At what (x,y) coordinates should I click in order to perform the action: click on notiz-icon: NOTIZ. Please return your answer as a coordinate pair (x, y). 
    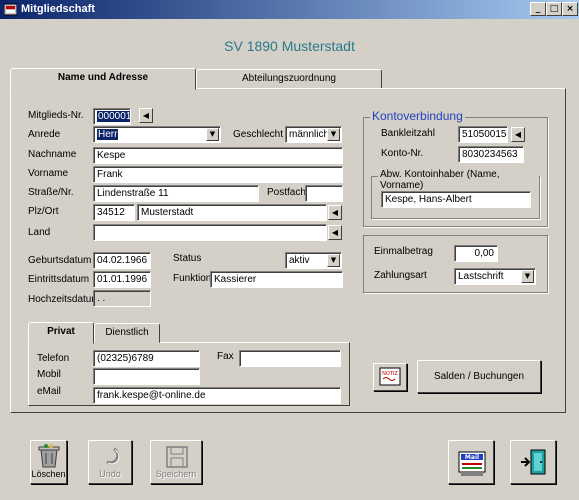
    Looking at the image, I should click on (390, 376).